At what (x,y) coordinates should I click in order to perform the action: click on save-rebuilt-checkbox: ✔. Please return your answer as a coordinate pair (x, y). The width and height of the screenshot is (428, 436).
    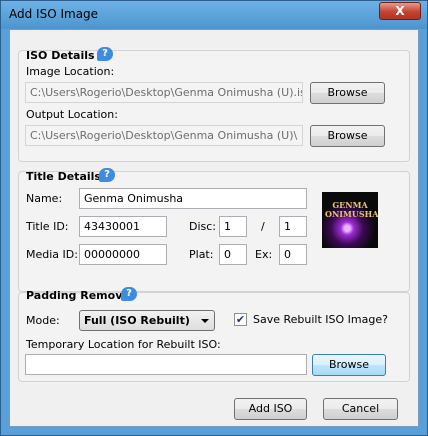
    Looking at the image, I should click on (240, 319).